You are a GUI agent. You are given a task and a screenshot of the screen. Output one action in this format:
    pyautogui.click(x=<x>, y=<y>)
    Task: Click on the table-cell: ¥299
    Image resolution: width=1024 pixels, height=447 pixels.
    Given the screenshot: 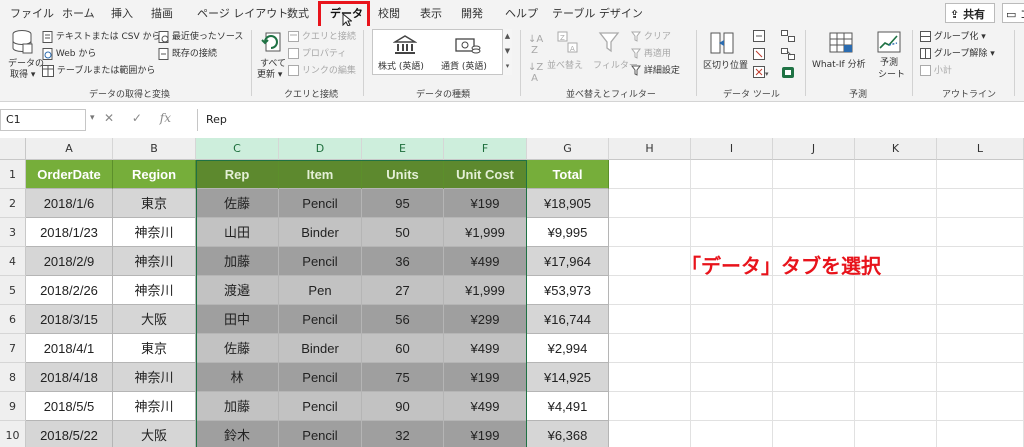 What is the action you would take?
    pyautogui.click(x=485, y=319)
    